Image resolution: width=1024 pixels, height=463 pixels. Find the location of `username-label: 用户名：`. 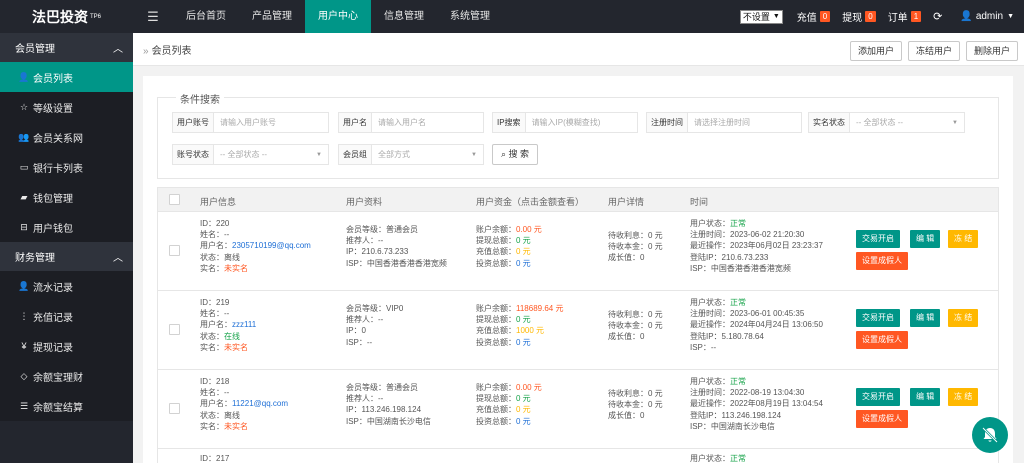

username-label: 用户名： is located at coordinates (216, 404).